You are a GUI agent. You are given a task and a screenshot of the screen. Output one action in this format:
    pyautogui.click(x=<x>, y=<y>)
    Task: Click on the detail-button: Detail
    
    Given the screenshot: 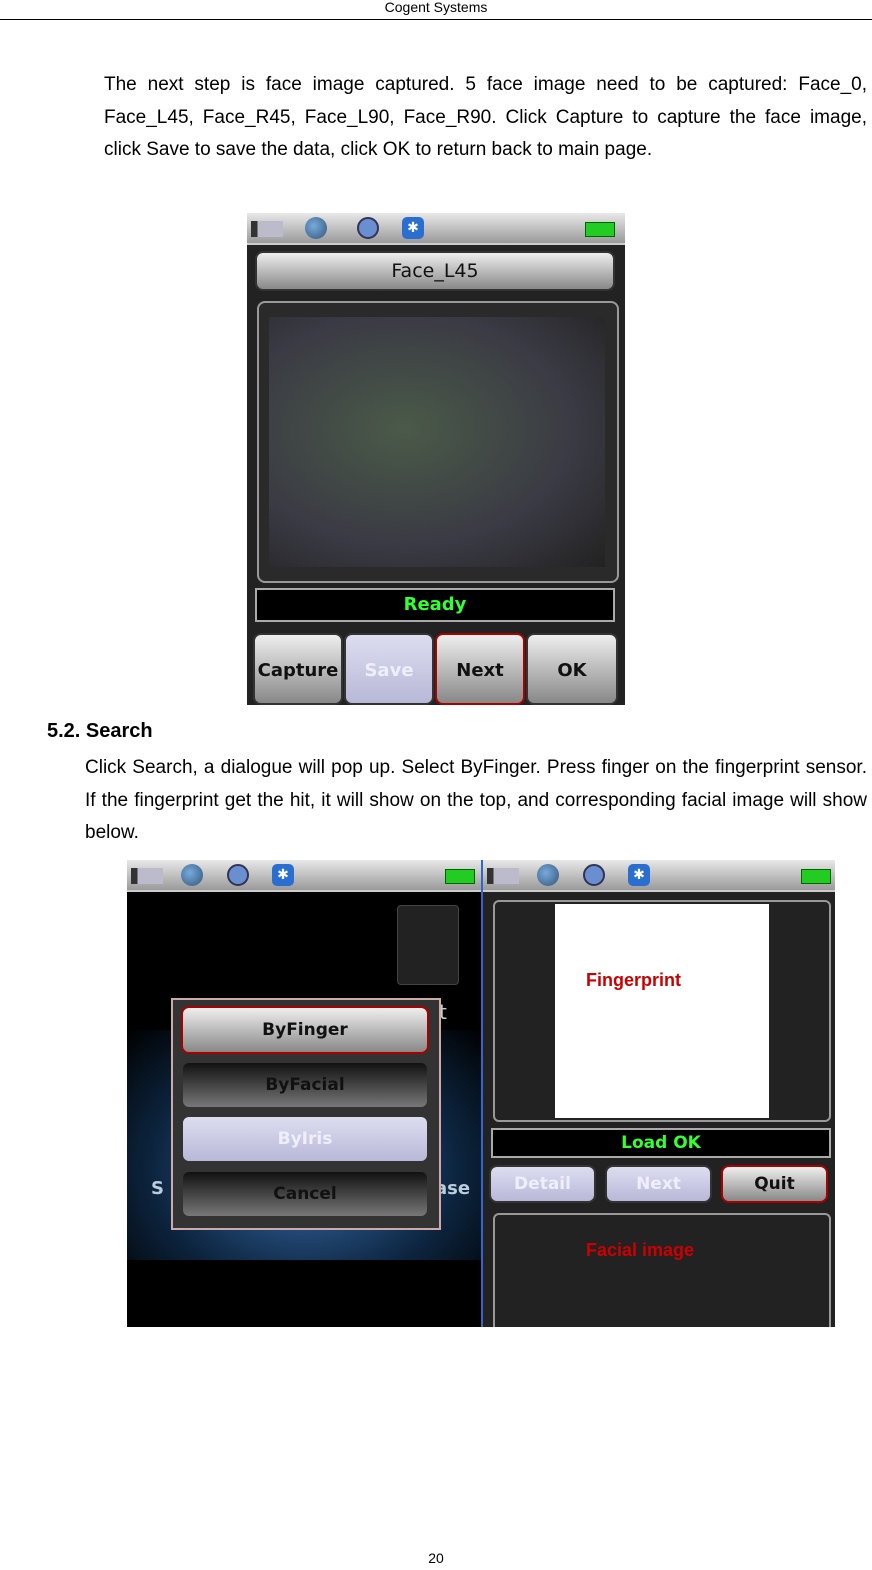 What is the action you would take?
    pyautogui.click(x=542, y=1184)
    